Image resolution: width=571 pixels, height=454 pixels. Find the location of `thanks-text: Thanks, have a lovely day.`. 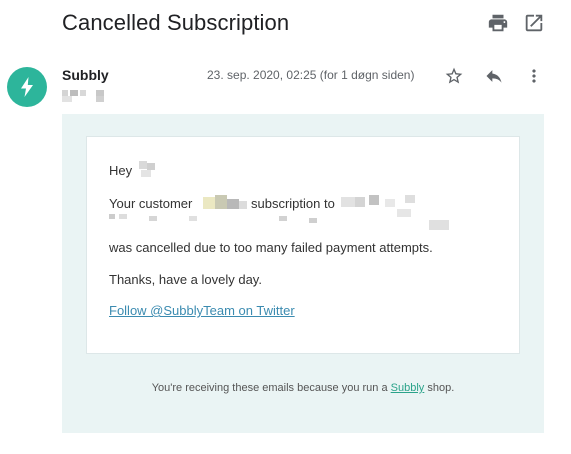

thanks-text: Thanks, have a lovely day. is located at coordinates (185, 279).